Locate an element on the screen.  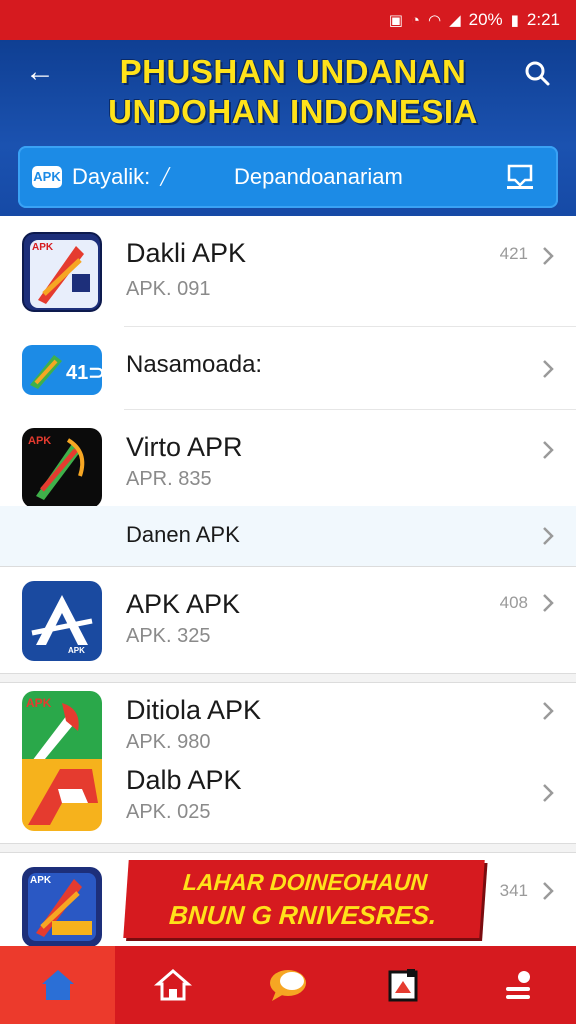
nav-profile is located at coordinates (518, 985).